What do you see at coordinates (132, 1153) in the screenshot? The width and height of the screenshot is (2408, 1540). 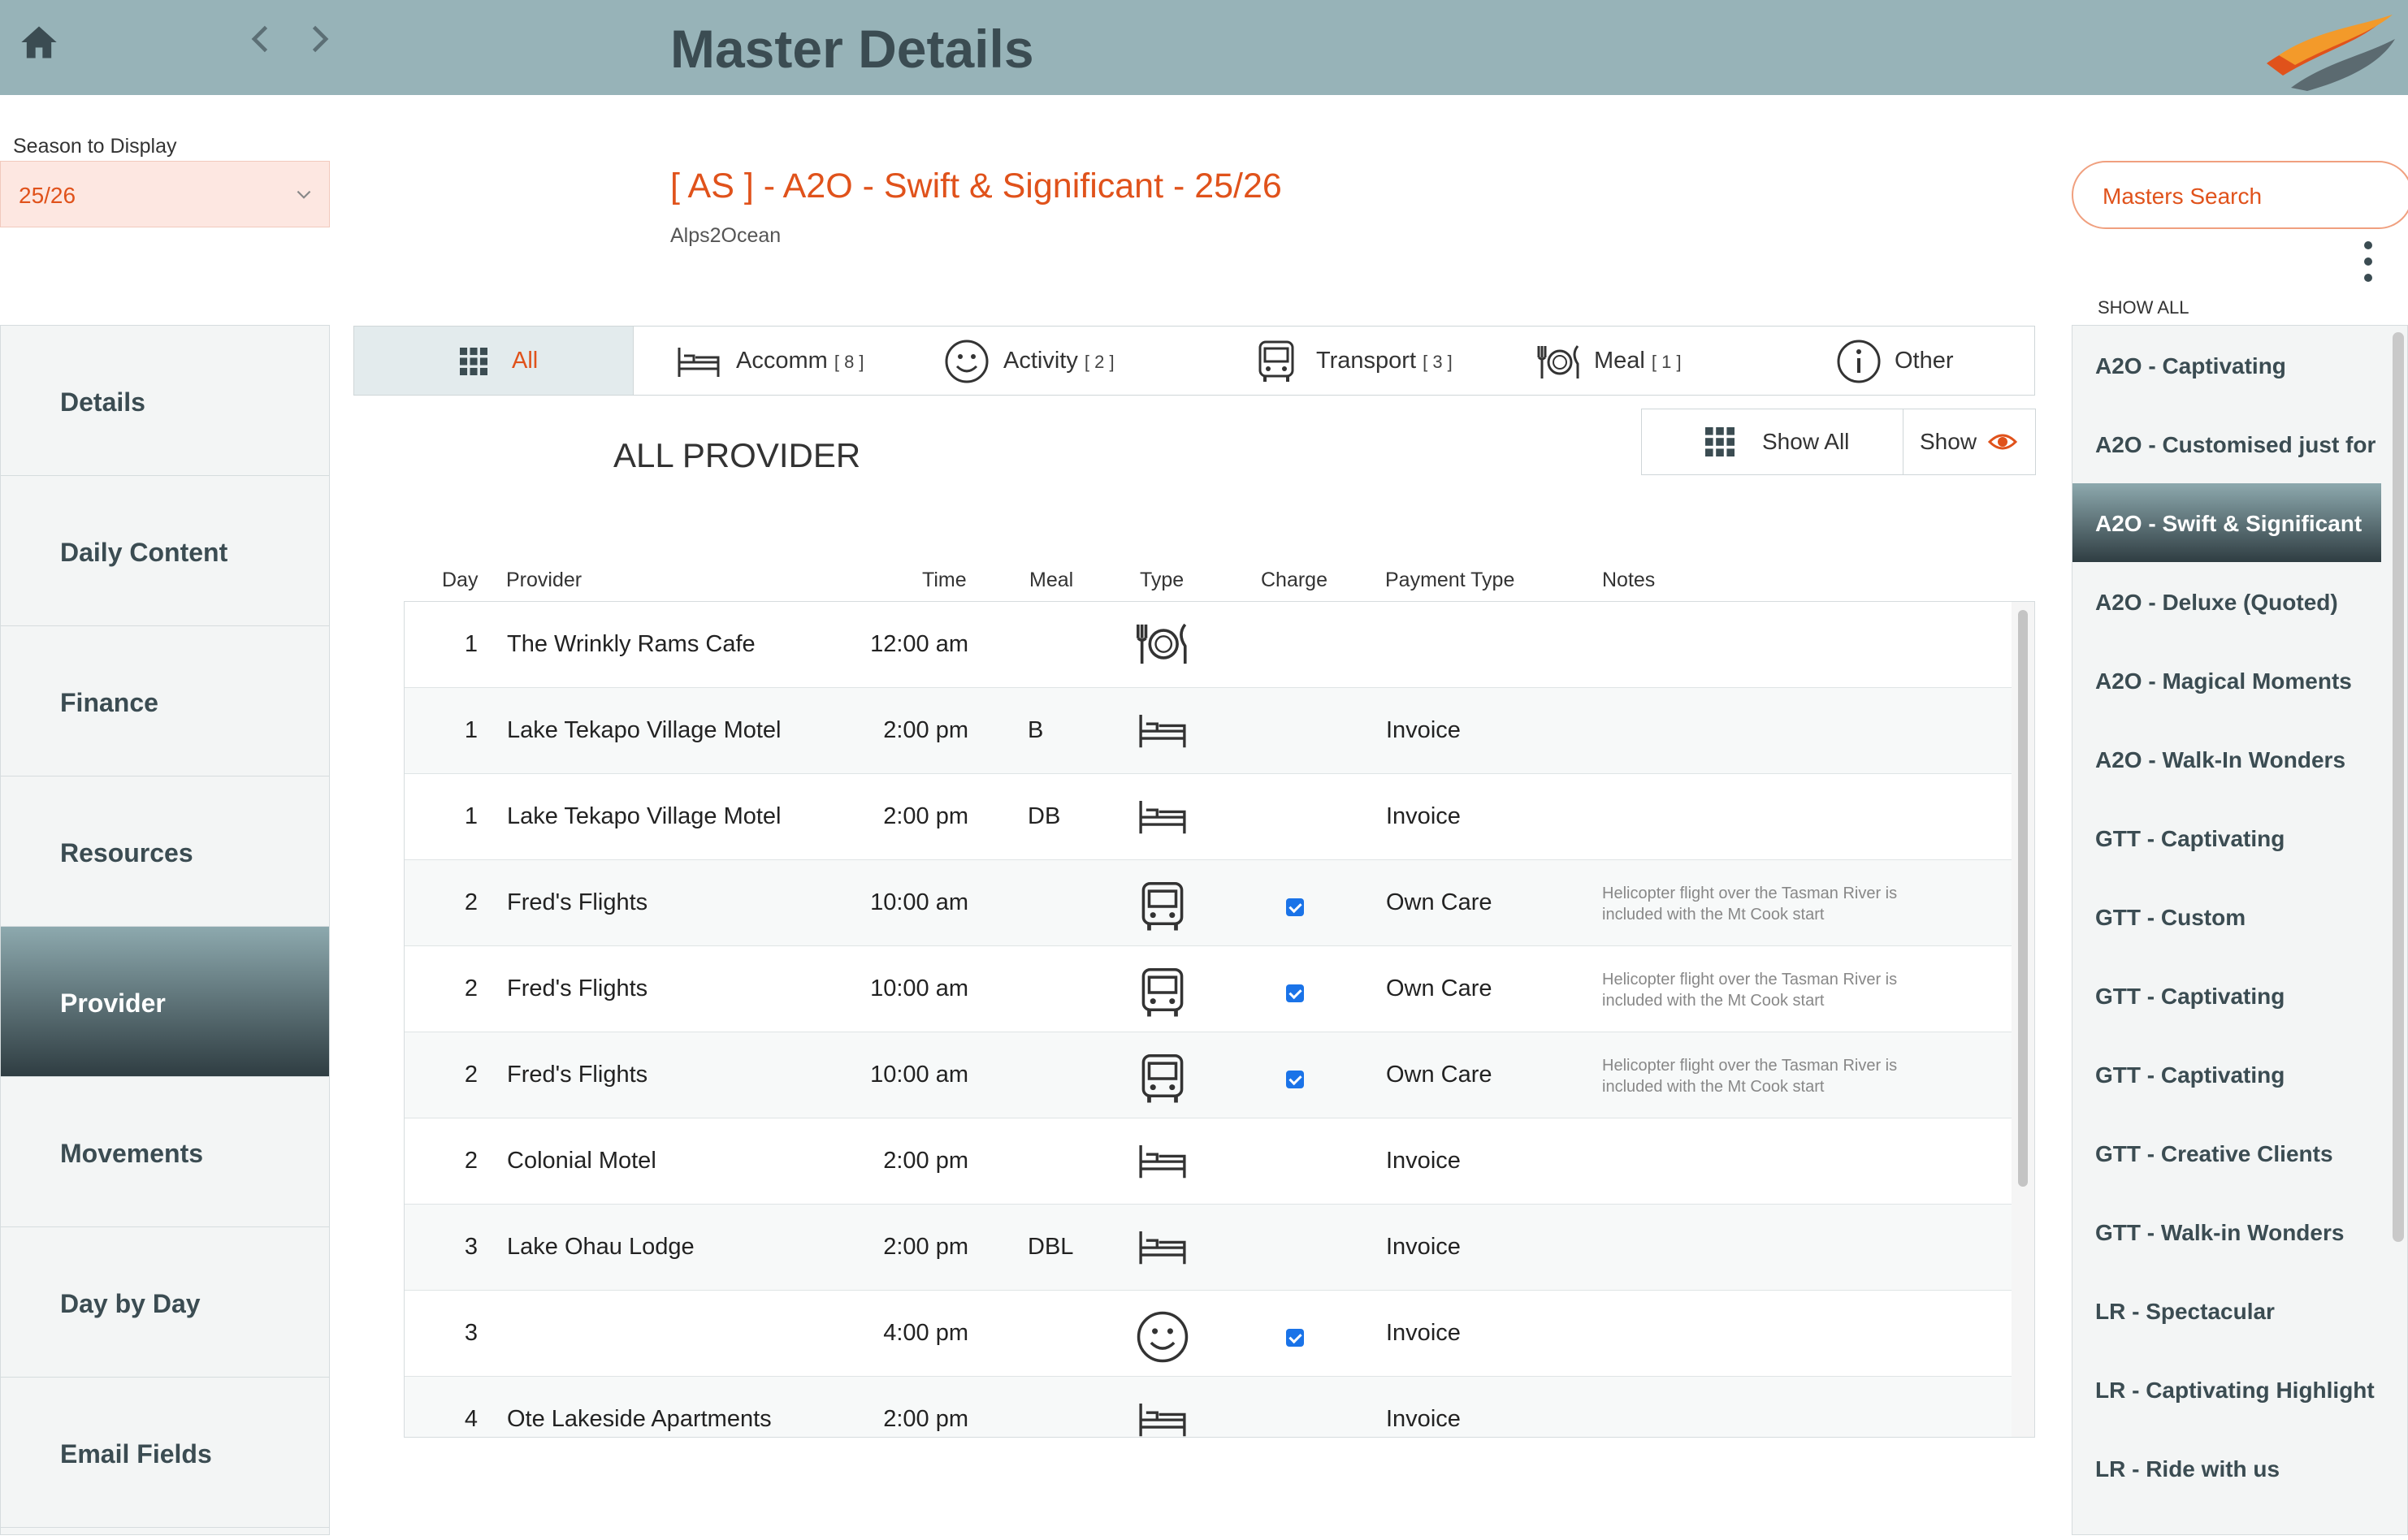 I see `sidebar-item-label: Movements` at bounding box center [132, 1153].